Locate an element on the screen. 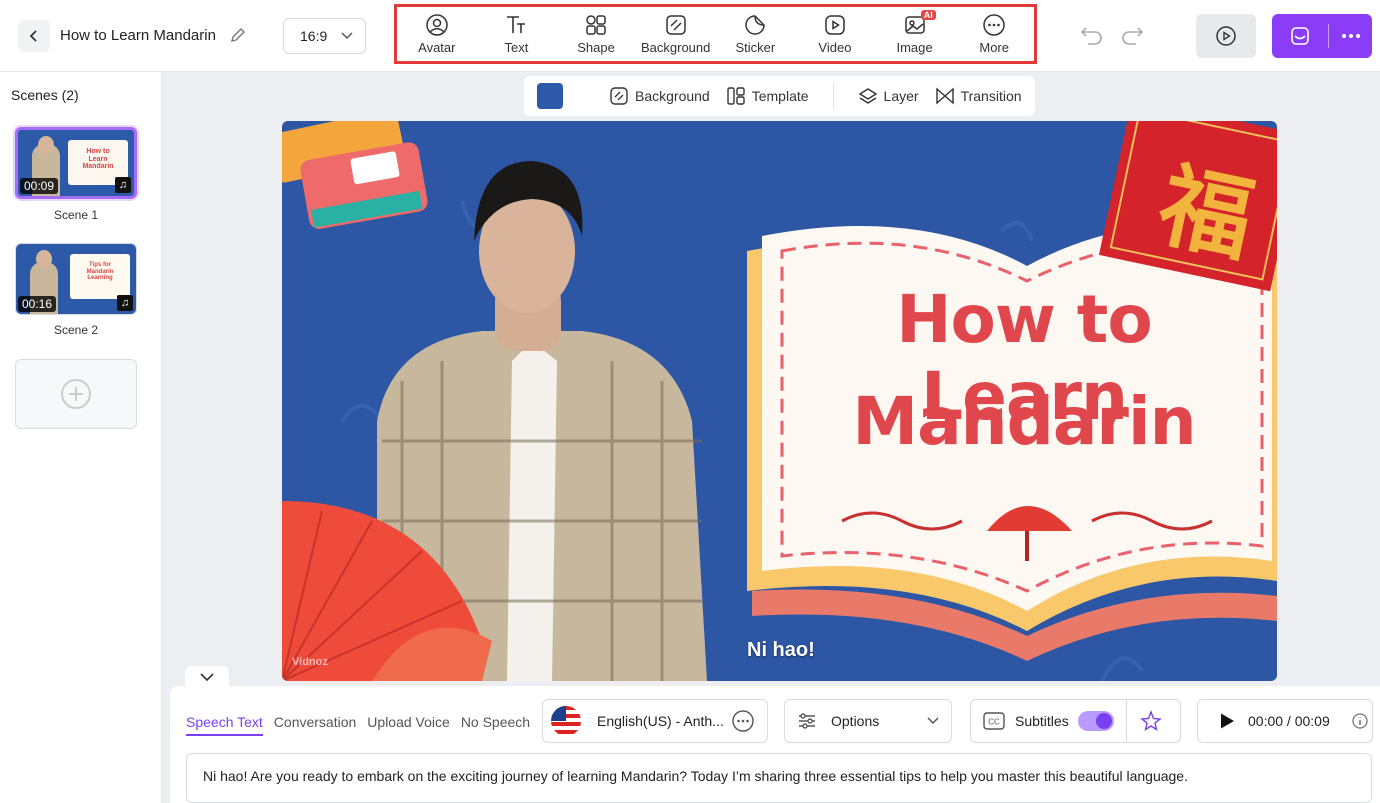  avatar-icon is located at coordinates (437, 25).